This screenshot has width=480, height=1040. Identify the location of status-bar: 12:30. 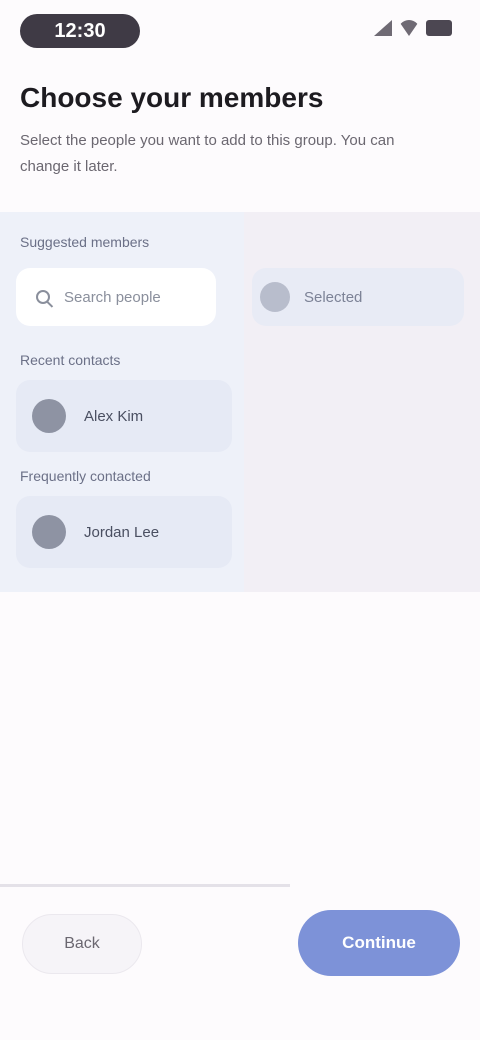
(240, 32).